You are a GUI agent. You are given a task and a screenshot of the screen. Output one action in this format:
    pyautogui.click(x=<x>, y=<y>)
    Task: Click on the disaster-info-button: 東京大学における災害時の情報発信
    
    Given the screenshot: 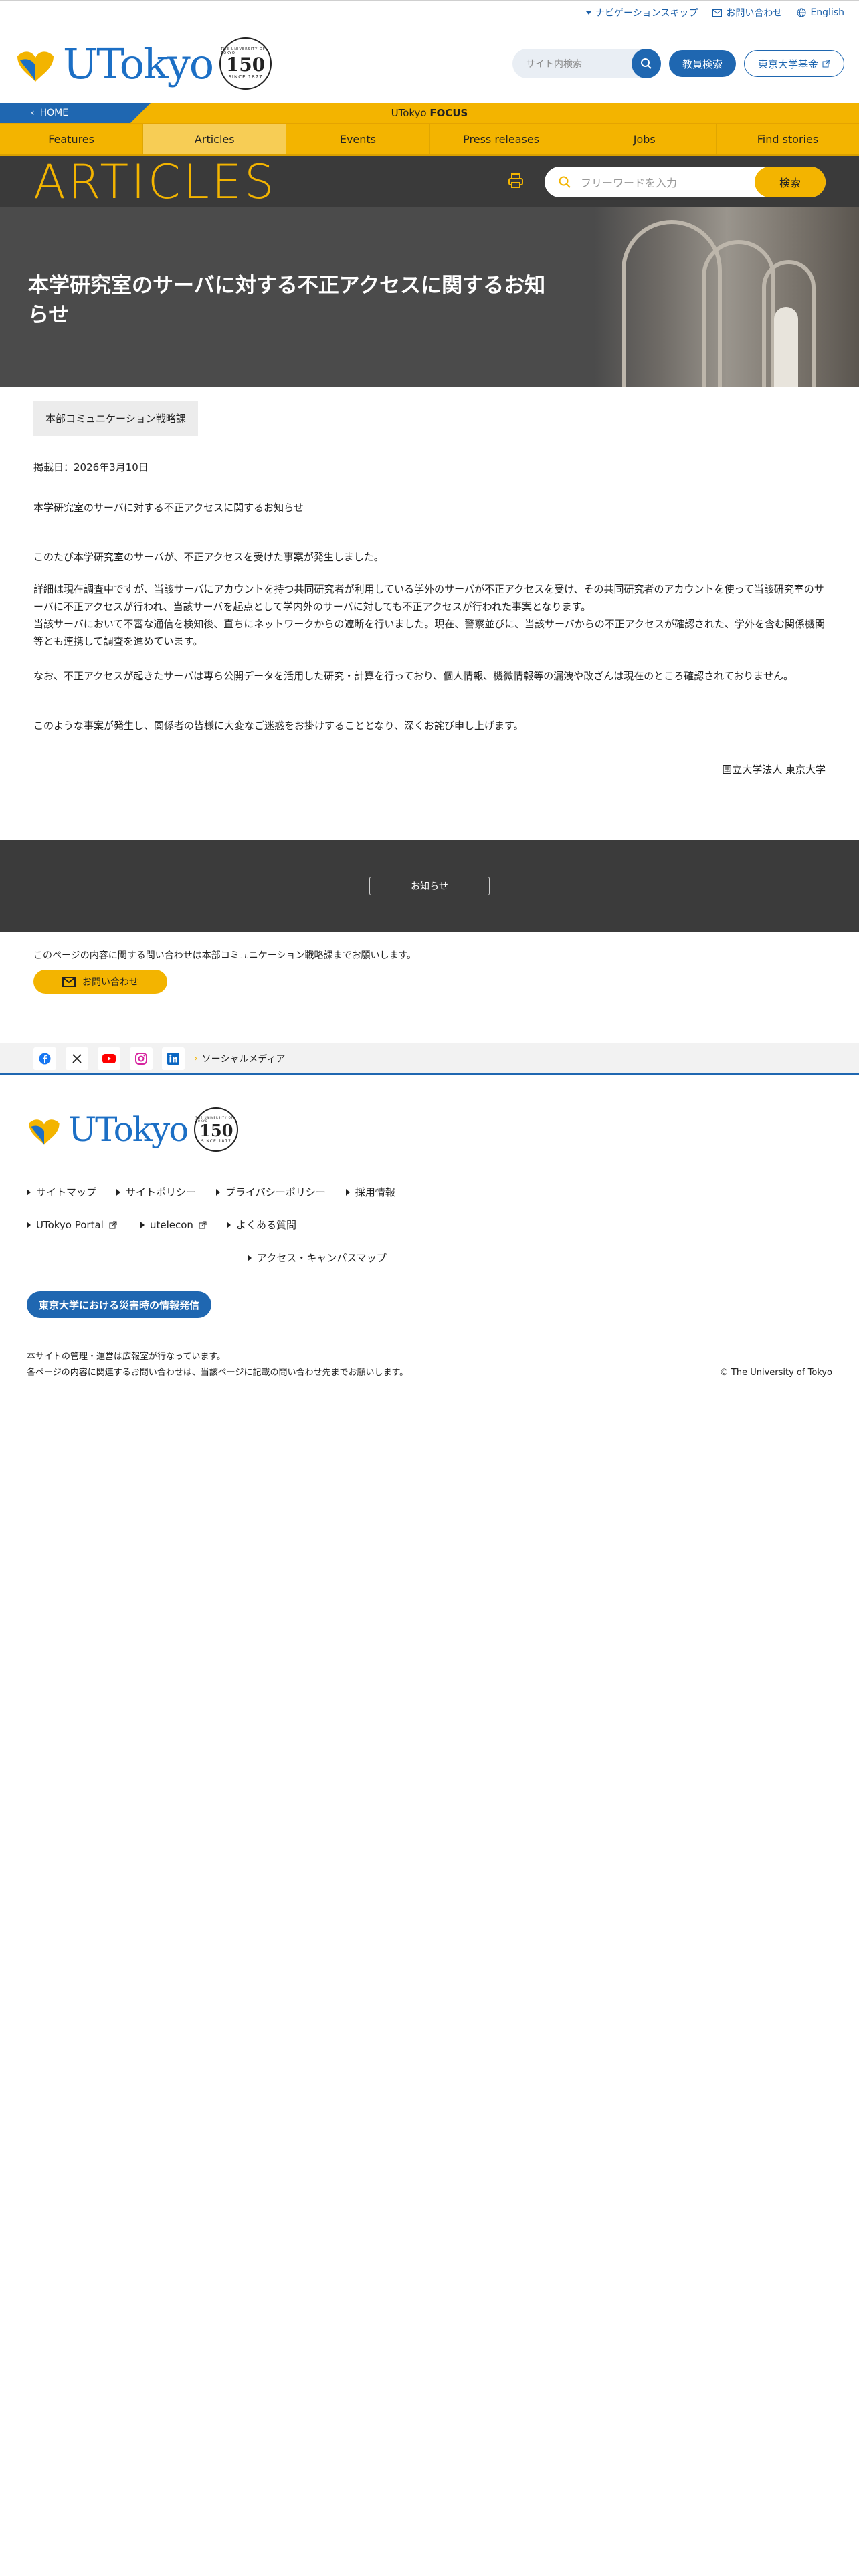 What is the action you would take?
    pyautogui.click(x=119, y=1304)
    